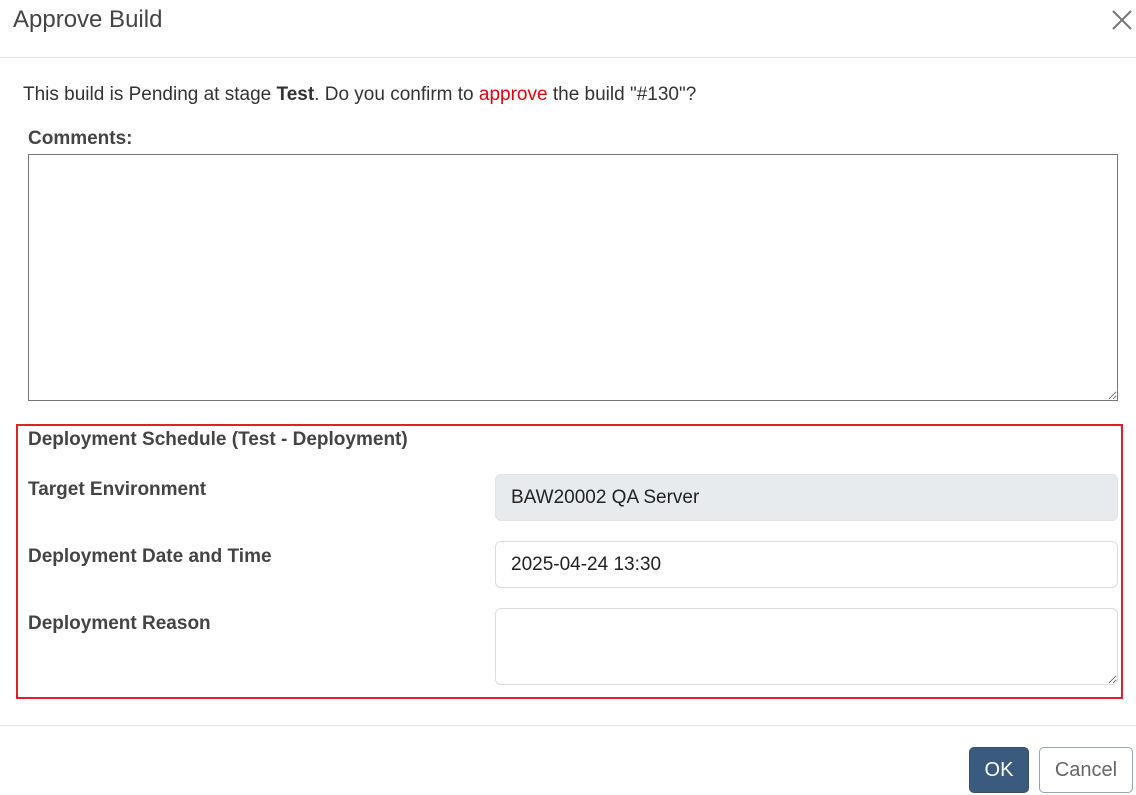 This screenshot has width=1136, height=795. I want to click on message-middle: . Do you confirm to, so click(396, 94).